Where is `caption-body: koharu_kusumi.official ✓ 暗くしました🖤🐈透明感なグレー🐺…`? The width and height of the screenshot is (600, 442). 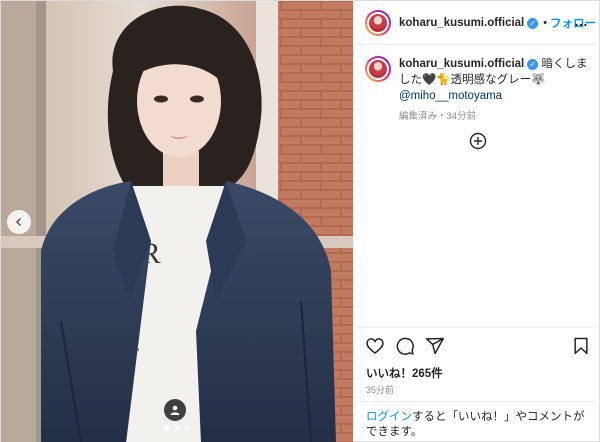
caption-body: koharu_kusumi.official ✓ 暗くしました🖤🐈透明感なグレー🐺… is located at coordinates (494, 90).